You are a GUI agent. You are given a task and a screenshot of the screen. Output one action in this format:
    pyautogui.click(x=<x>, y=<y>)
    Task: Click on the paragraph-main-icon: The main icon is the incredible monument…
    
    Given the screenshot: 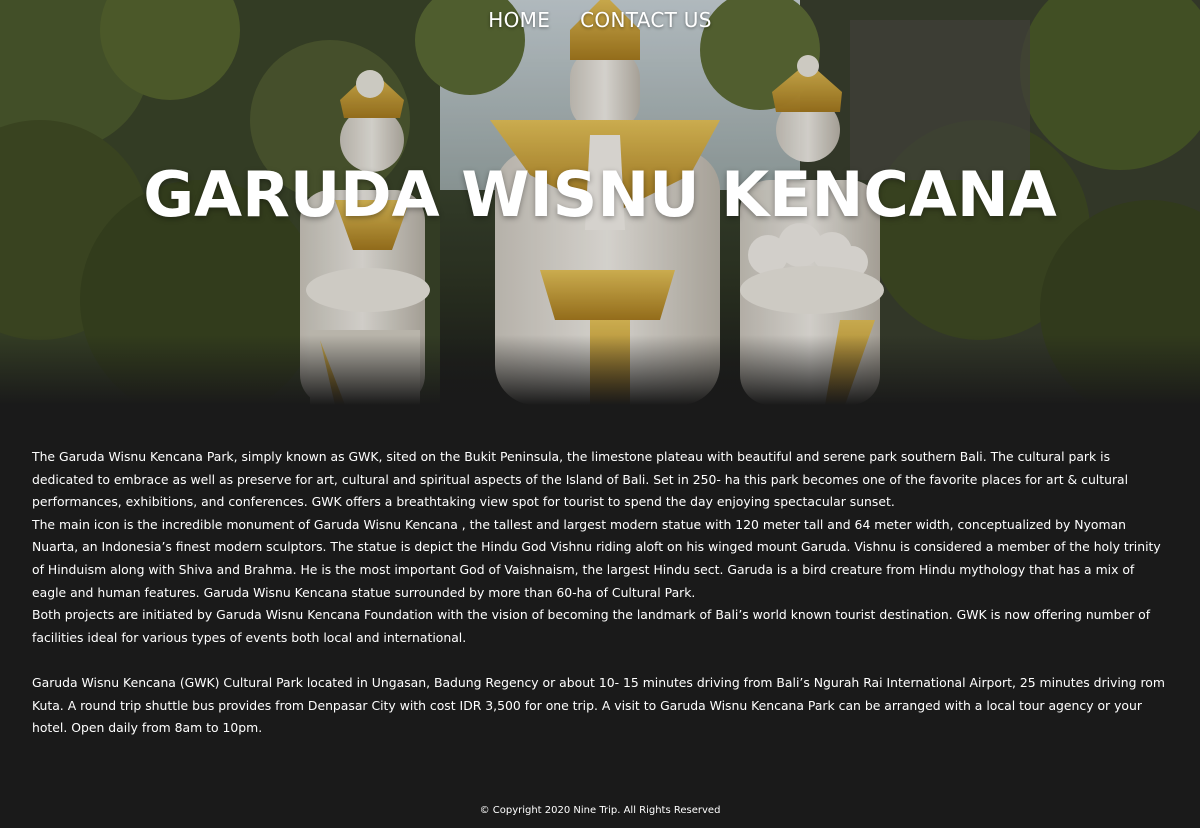 What is the action you would take?
    pyautogui.click(x=596, y=558)
    